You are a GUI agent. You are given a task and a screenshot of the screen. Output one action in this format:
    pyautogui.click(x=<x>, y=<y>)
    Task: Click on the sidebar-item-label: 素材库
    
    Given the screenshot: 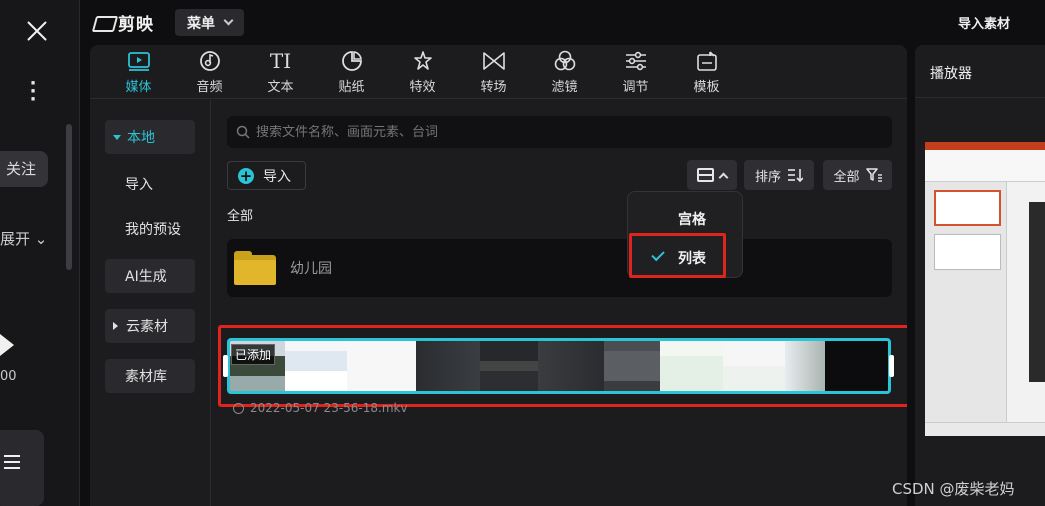 What is the action you would take?
    pyautogui.click(x=146, y=377)
    